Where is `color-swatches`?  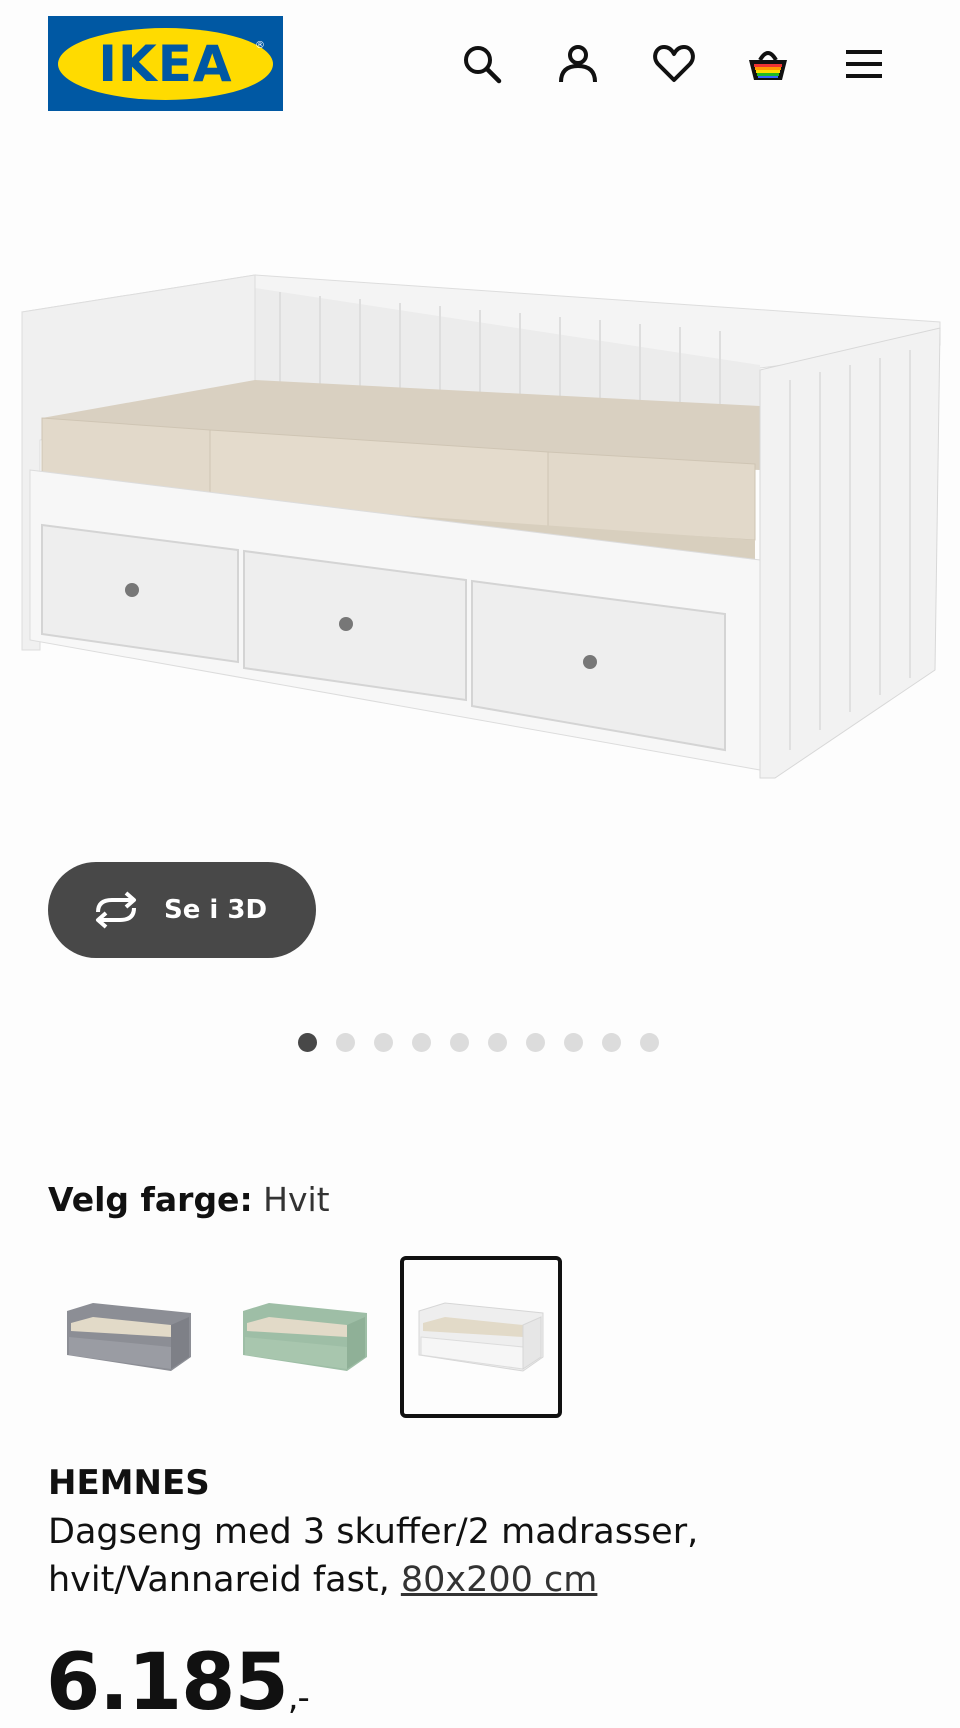
color-swatches is located at coordinates (305, 1337).